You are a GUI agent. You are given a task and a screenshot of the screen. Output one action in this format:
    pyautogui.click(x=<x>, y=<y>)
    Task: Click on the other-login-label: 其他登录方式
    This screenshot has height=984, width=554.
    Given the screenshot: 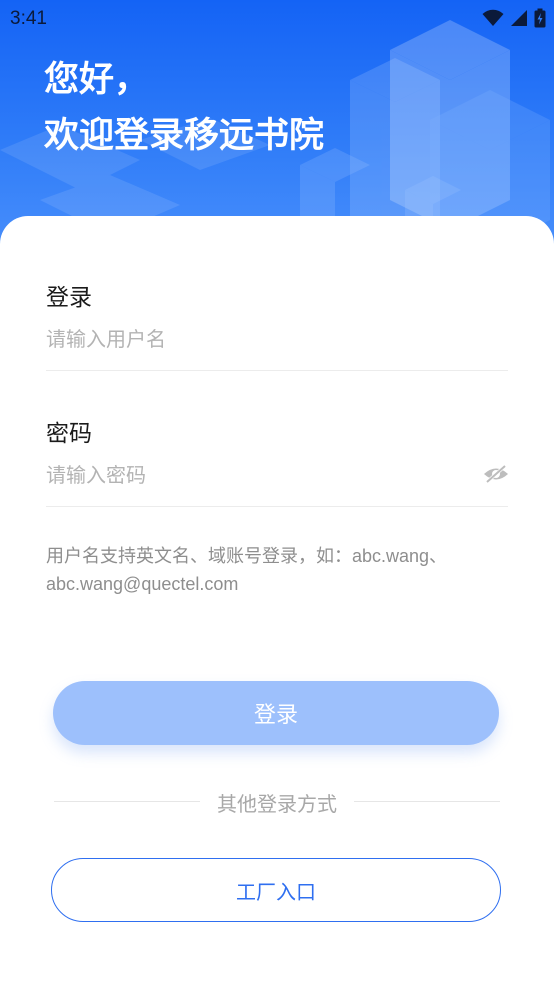 What is the action you would take?
    pyautogui.click(x=277, y=805)
    